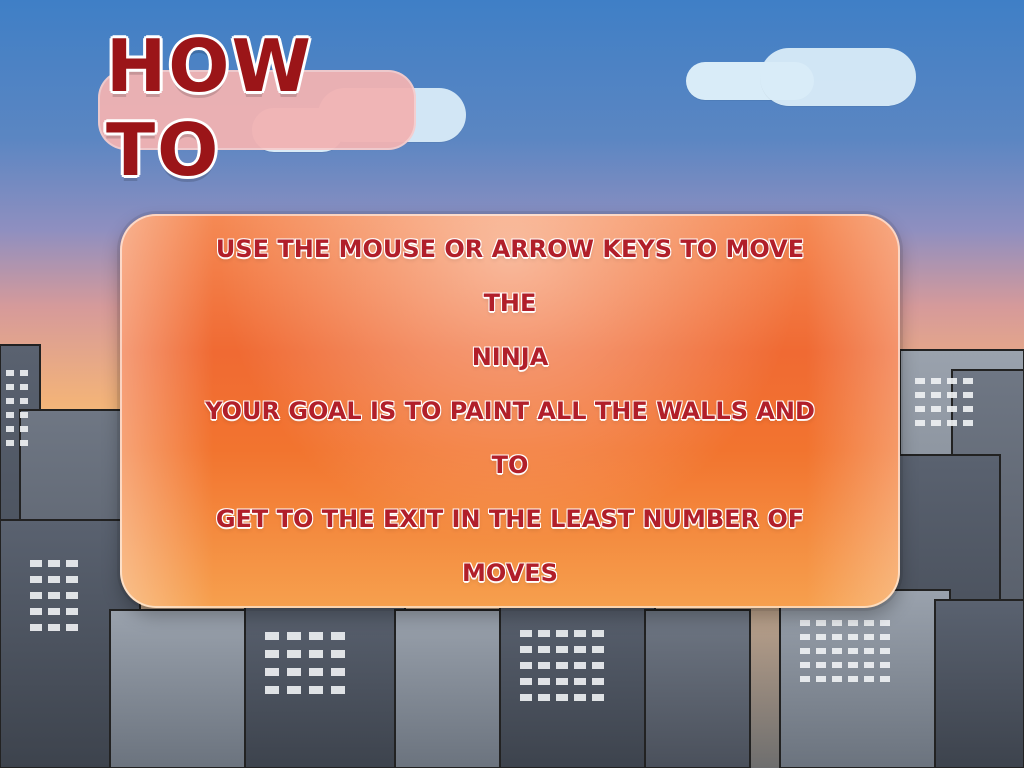 This screenshot has width=1024, height=768. Describe the element at coordinates (510, 573) in the screenshot. I see `instruction-line-5: MOVES` at that location.